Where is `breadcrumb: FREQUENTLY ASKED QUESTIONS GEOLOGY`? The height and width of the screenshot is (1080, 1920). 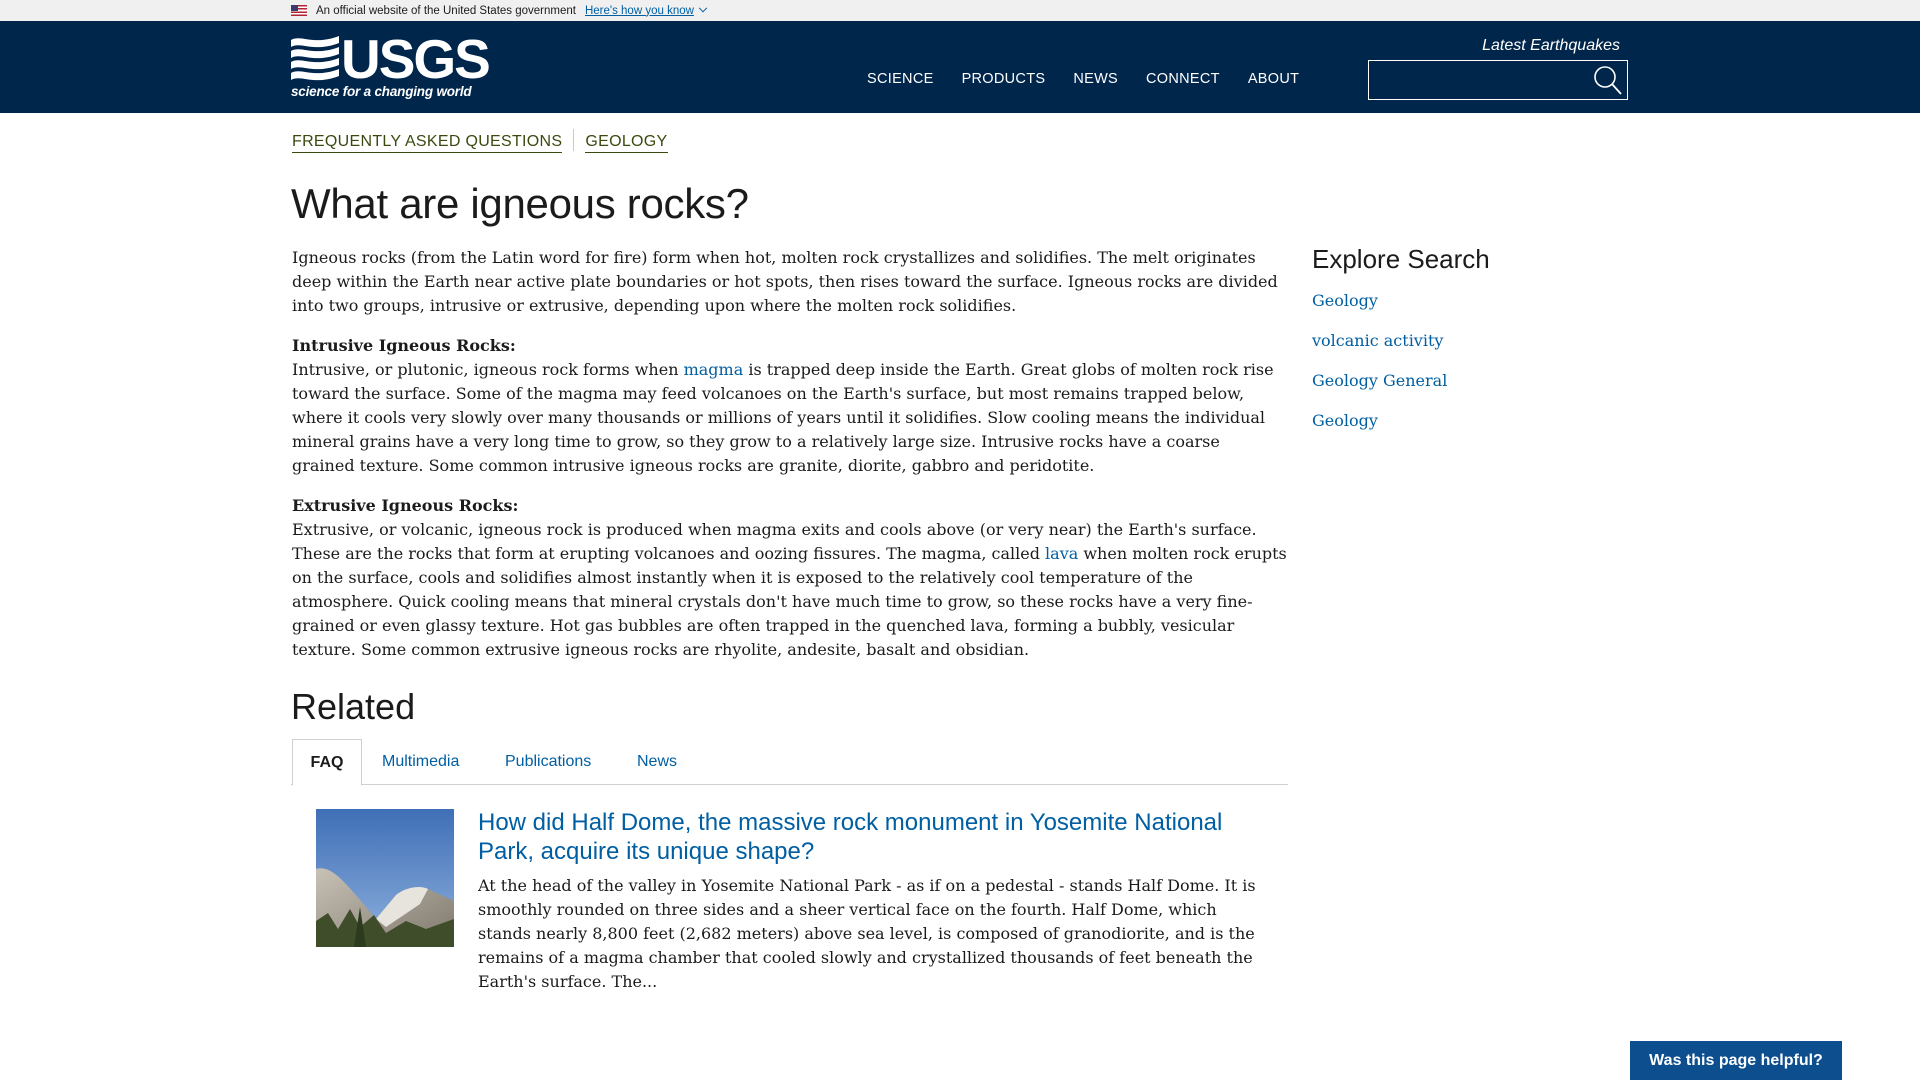
breadcrumb: FREQUENTLY ASKED QUESTIONS GEOLOGY is located at coordinates (480, 141).